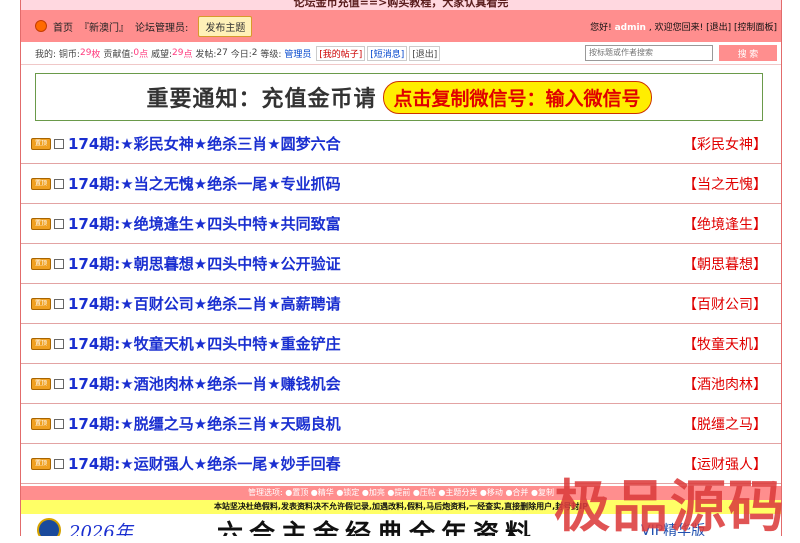 This screenshot has width=800, height=543. What do you see at coordinates (725, 344) in the screenshot?
I see `thread-author: 【牧童天机】` at bounding box center [725, 344].